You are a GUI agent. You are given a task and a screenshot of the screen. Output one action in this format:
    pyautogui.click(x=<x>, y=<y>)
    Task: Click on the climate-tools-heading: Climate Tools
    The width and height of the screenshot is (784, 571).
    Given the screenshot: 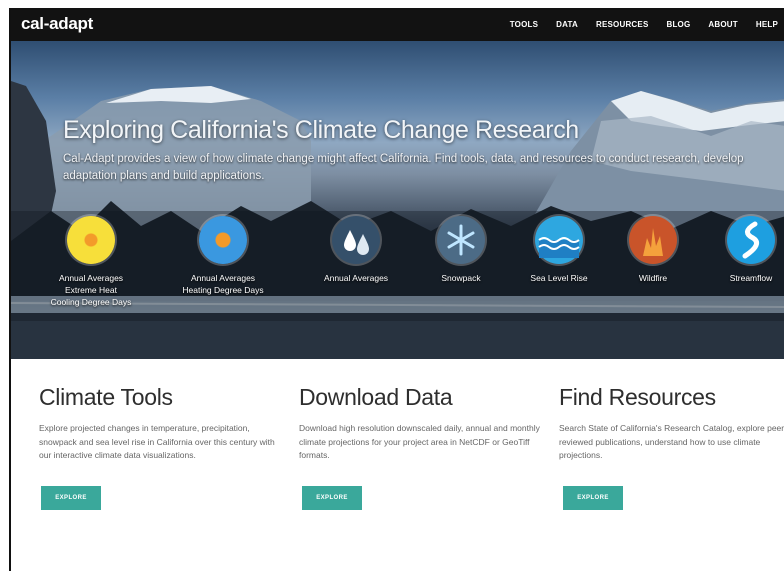 What is the action you would take?
    pyautogui.click(x=106, y=397)
    